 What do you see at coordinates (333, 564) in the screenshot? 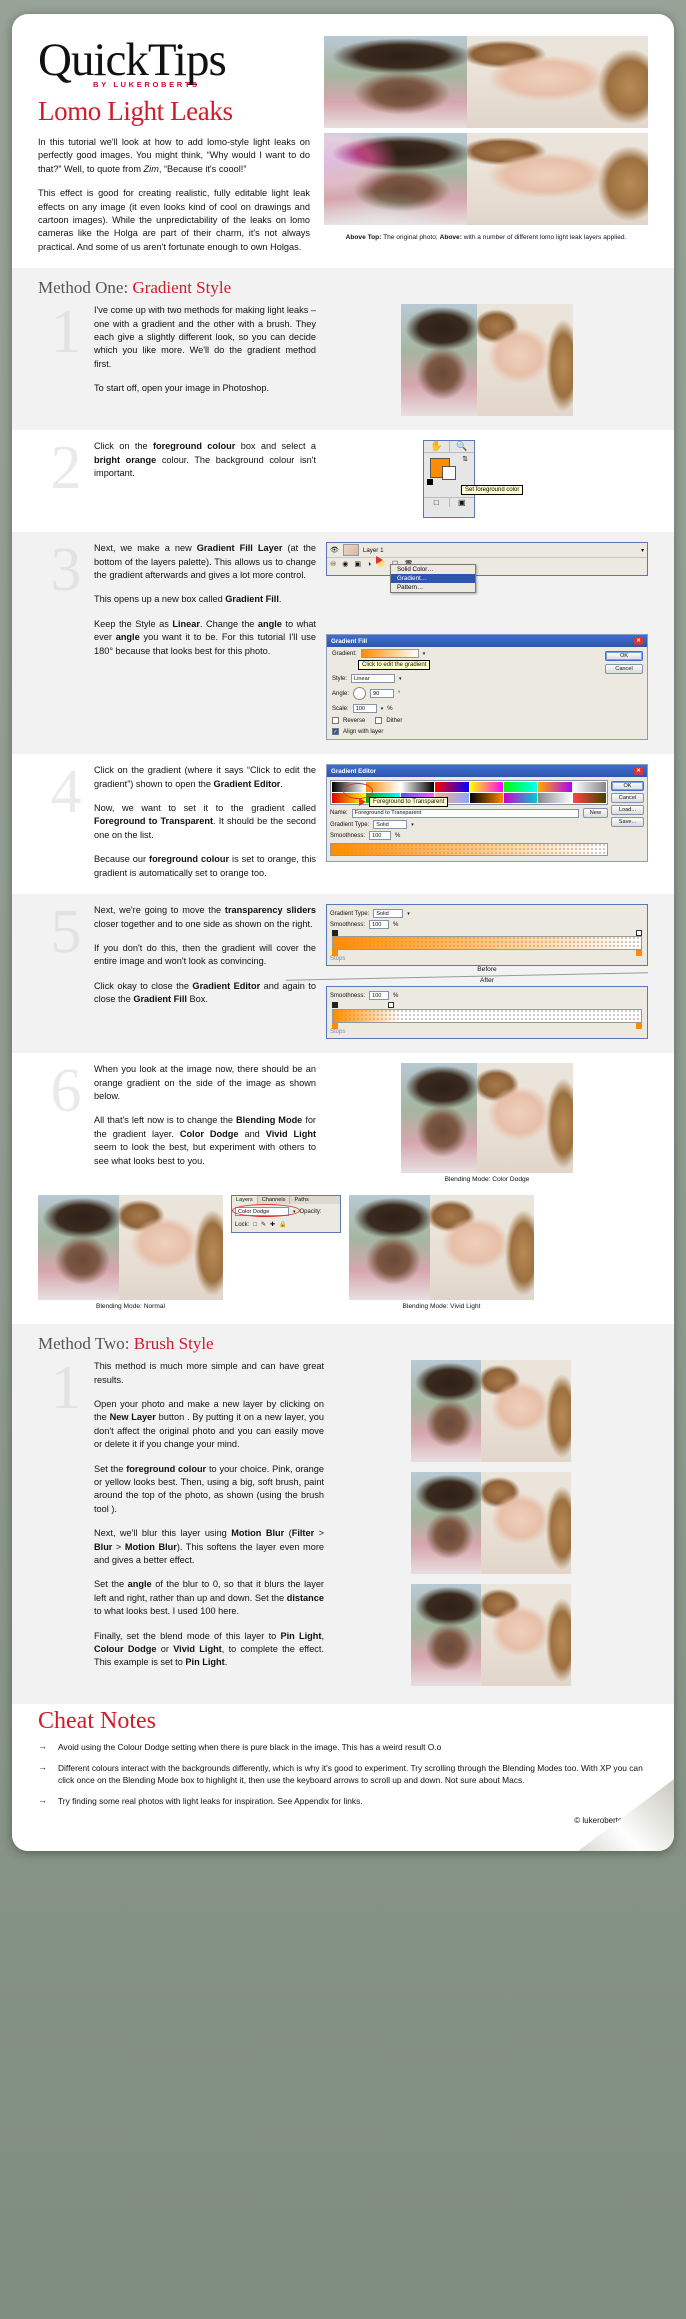
I see `link-layers-icon: ♾` at bounding box center [333, 564].